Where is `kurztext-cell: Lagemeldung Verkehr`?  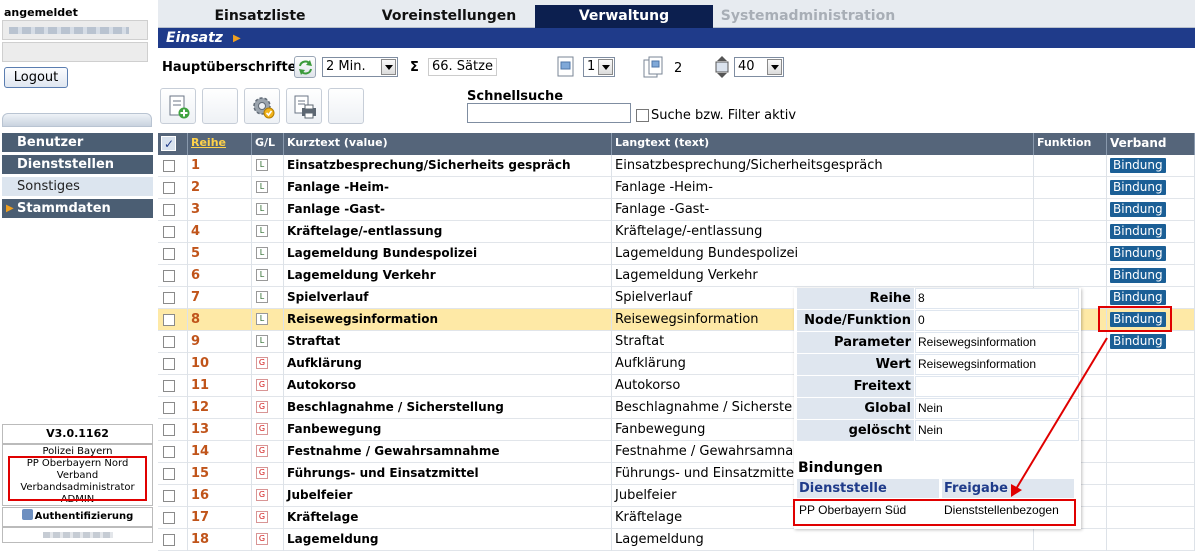
kurztext-cell: Lagemeldung Verkehr is located at coordinates (448, 276).